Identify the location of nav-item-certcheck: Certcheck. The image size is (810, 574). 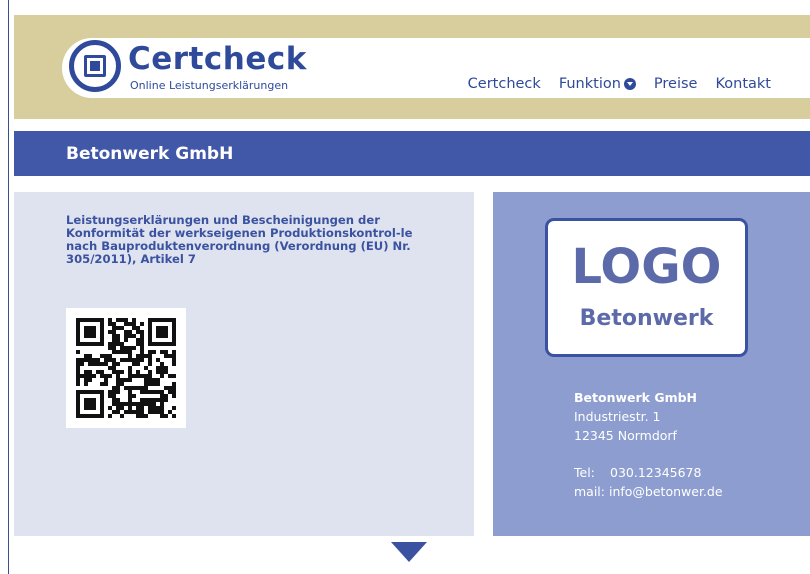
(504, 84).